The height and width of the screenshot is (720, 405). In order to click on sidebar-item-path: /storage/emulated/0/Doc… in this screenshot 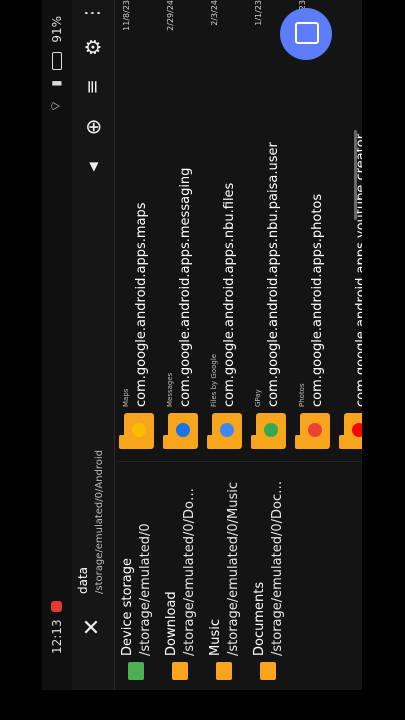, I will do `click(277, 568)`.